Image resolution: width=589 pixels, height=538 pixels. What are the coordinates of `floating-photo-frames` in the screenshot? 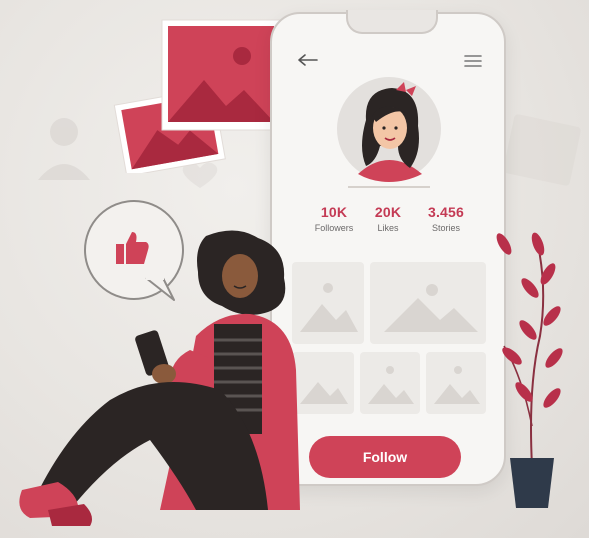 It's located at (197, 96).